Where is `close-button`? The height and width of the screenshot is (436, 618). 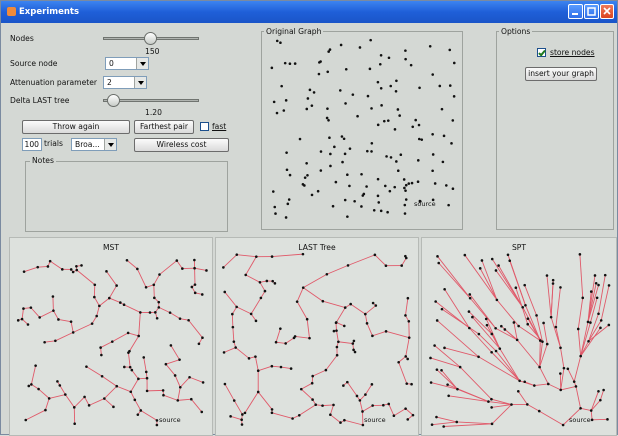
close-button is located at coordinates (607, 11).